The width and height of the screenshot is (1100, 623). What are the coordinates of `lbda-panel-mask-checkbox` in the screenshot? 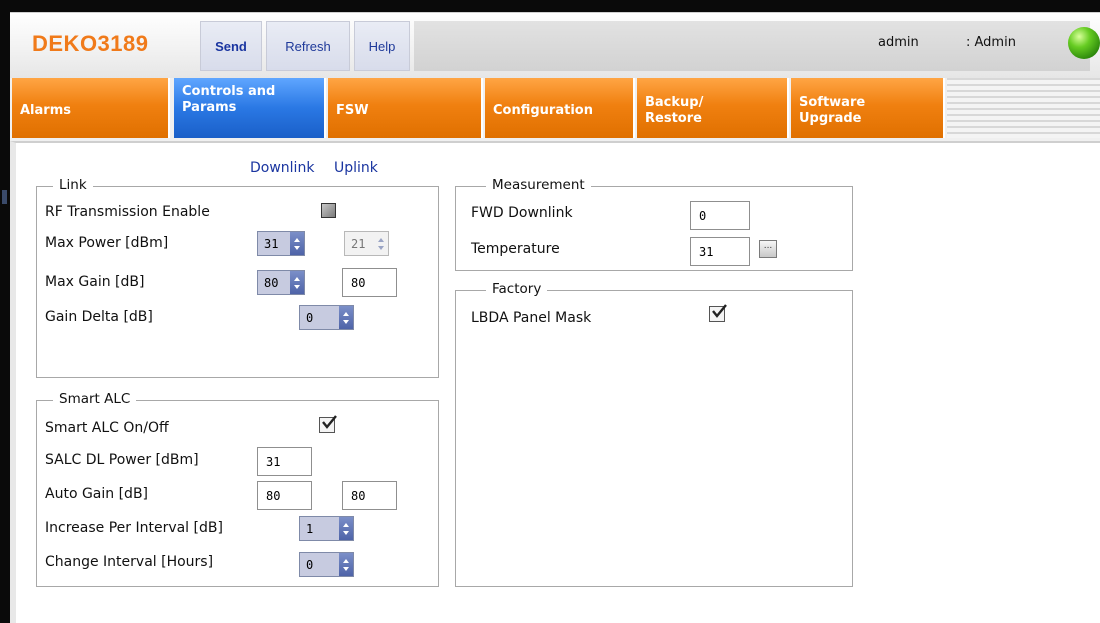 It's located at (718, 313).